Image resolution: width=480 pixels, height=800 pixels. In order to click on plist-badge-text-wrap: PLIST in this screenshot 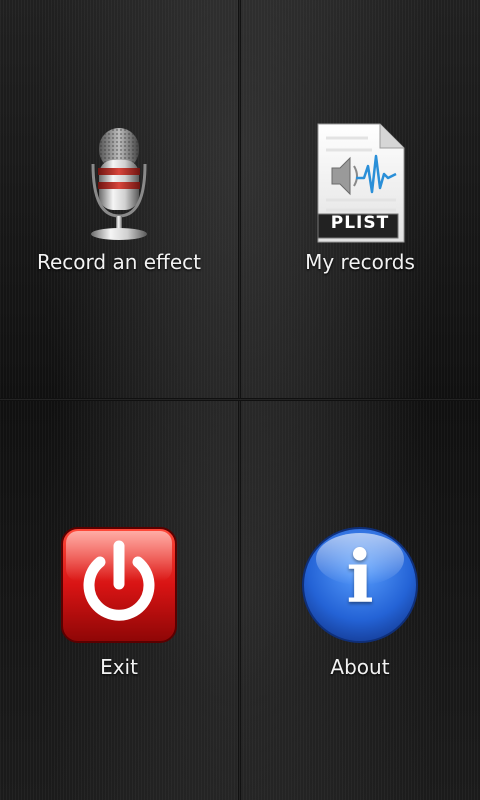, I will do `click(360, 223)`.